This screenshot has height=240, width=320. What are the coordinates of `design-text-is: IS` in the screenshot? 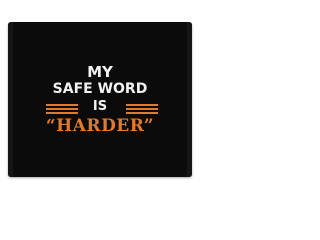 It's located at (100, 106).